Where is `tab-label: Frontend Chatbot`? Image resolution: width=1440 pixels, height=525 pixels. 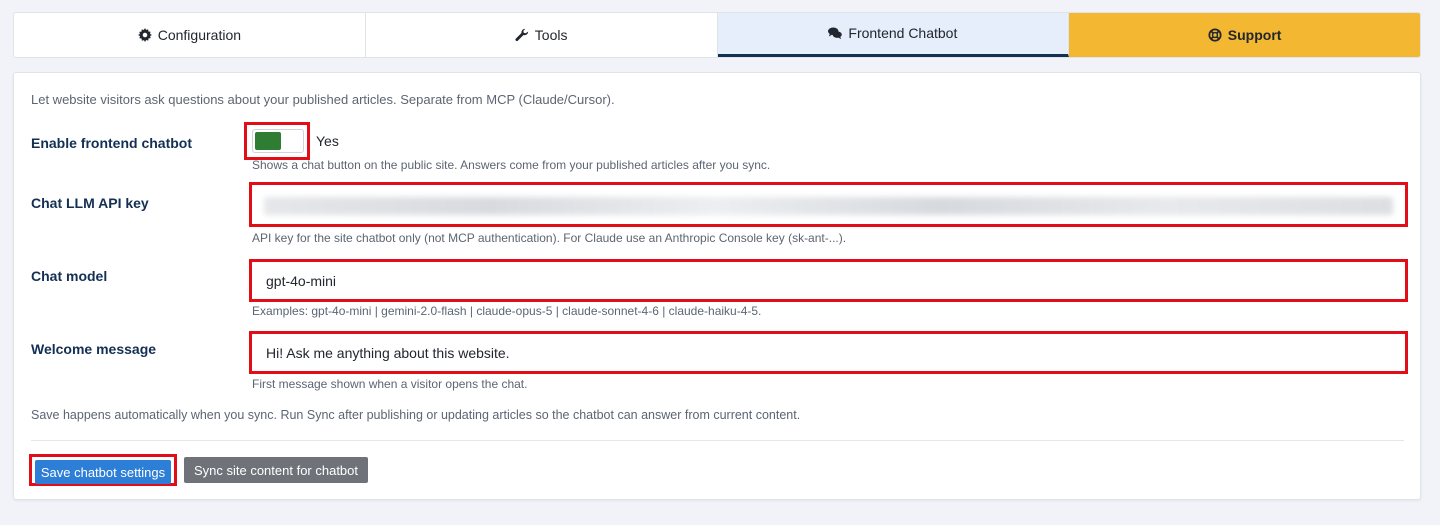
tab-label: Frontend Chatbot is located at coordinates (903, 33).